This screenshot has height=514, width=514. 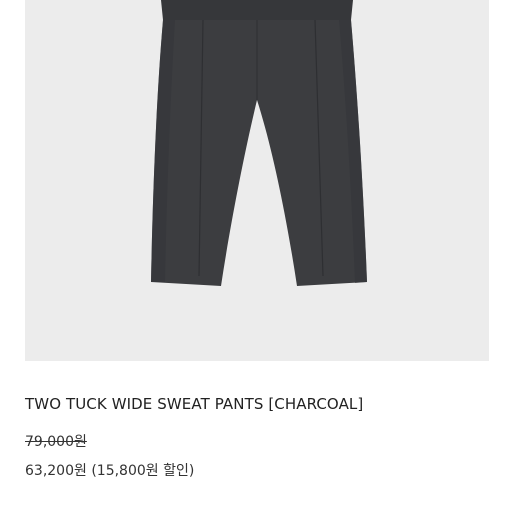 What do you see at coordinates (56, 471) in the screenshot?
I see `sale-price: 63,200원` at bounding box center [56, 471].